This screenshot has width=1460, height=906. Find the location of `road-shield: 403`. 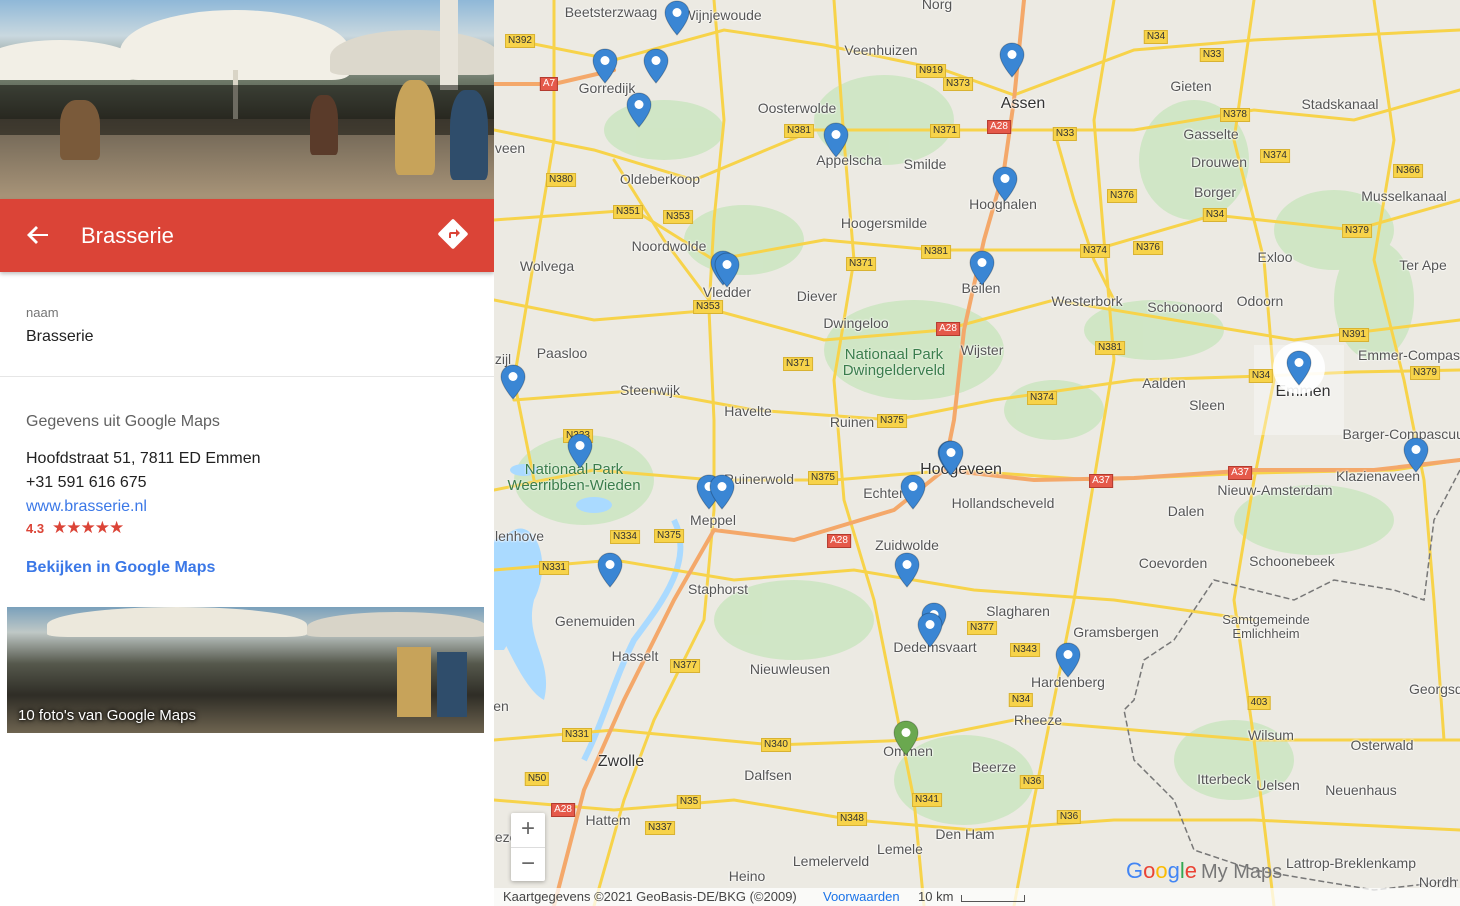

road-shield: 403 is located at coordinates (1259, 703).